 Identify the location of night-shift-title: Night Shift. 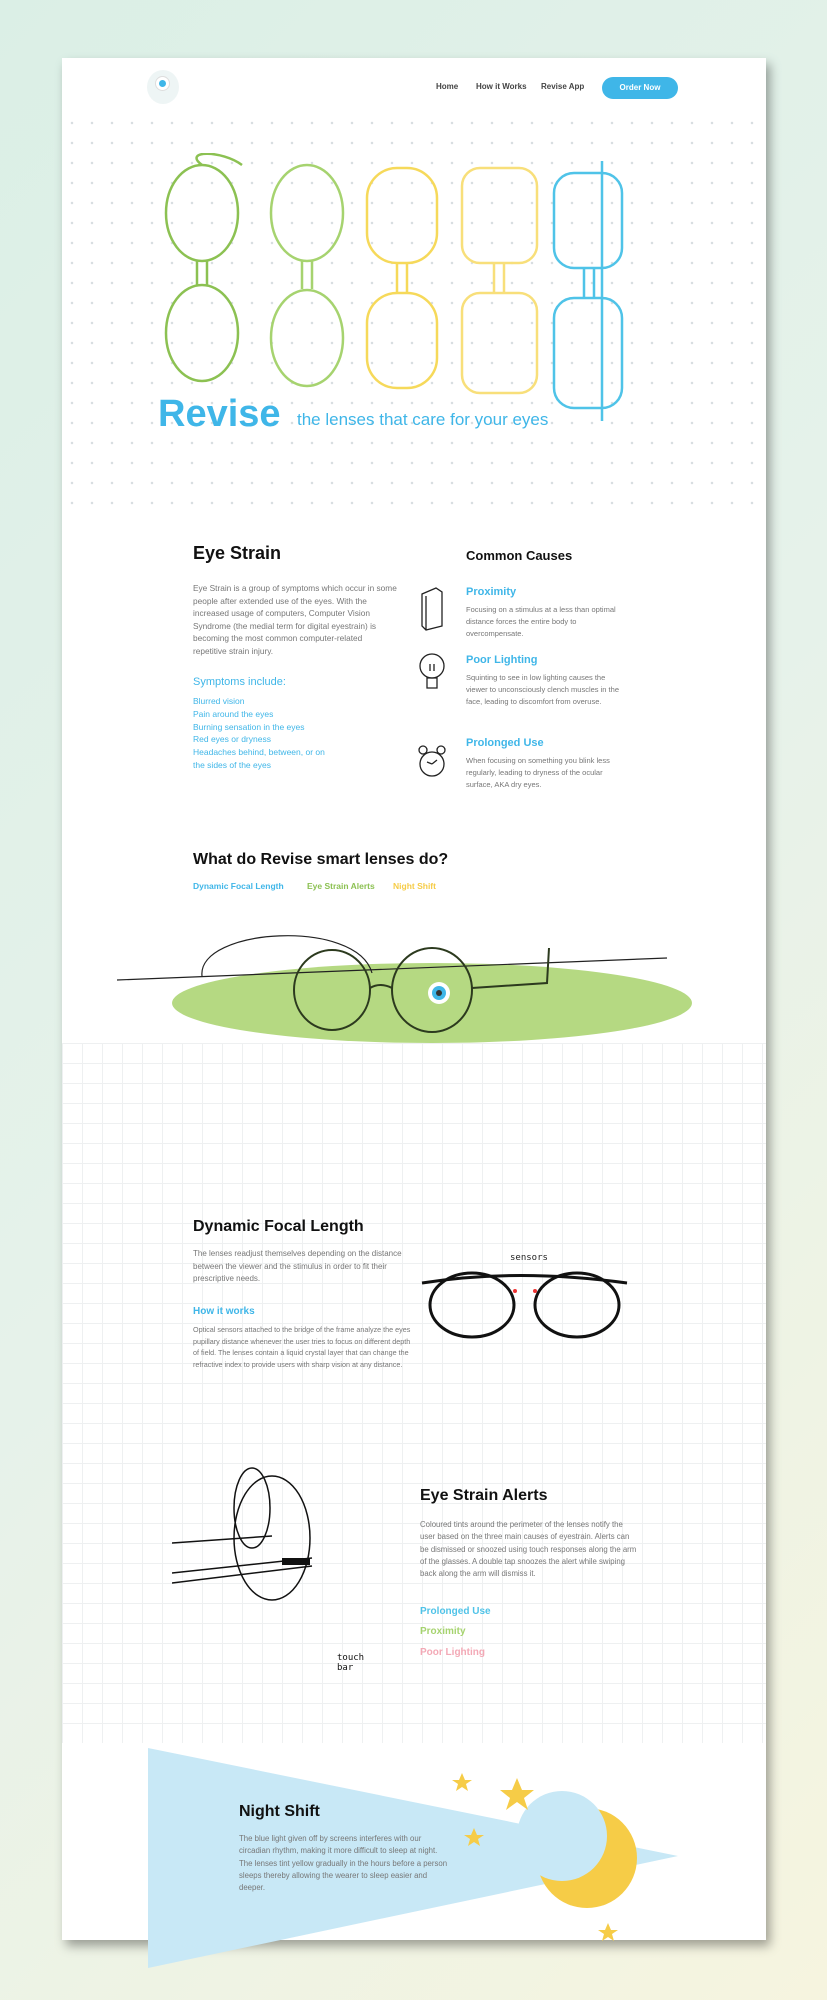
(279, 1811).